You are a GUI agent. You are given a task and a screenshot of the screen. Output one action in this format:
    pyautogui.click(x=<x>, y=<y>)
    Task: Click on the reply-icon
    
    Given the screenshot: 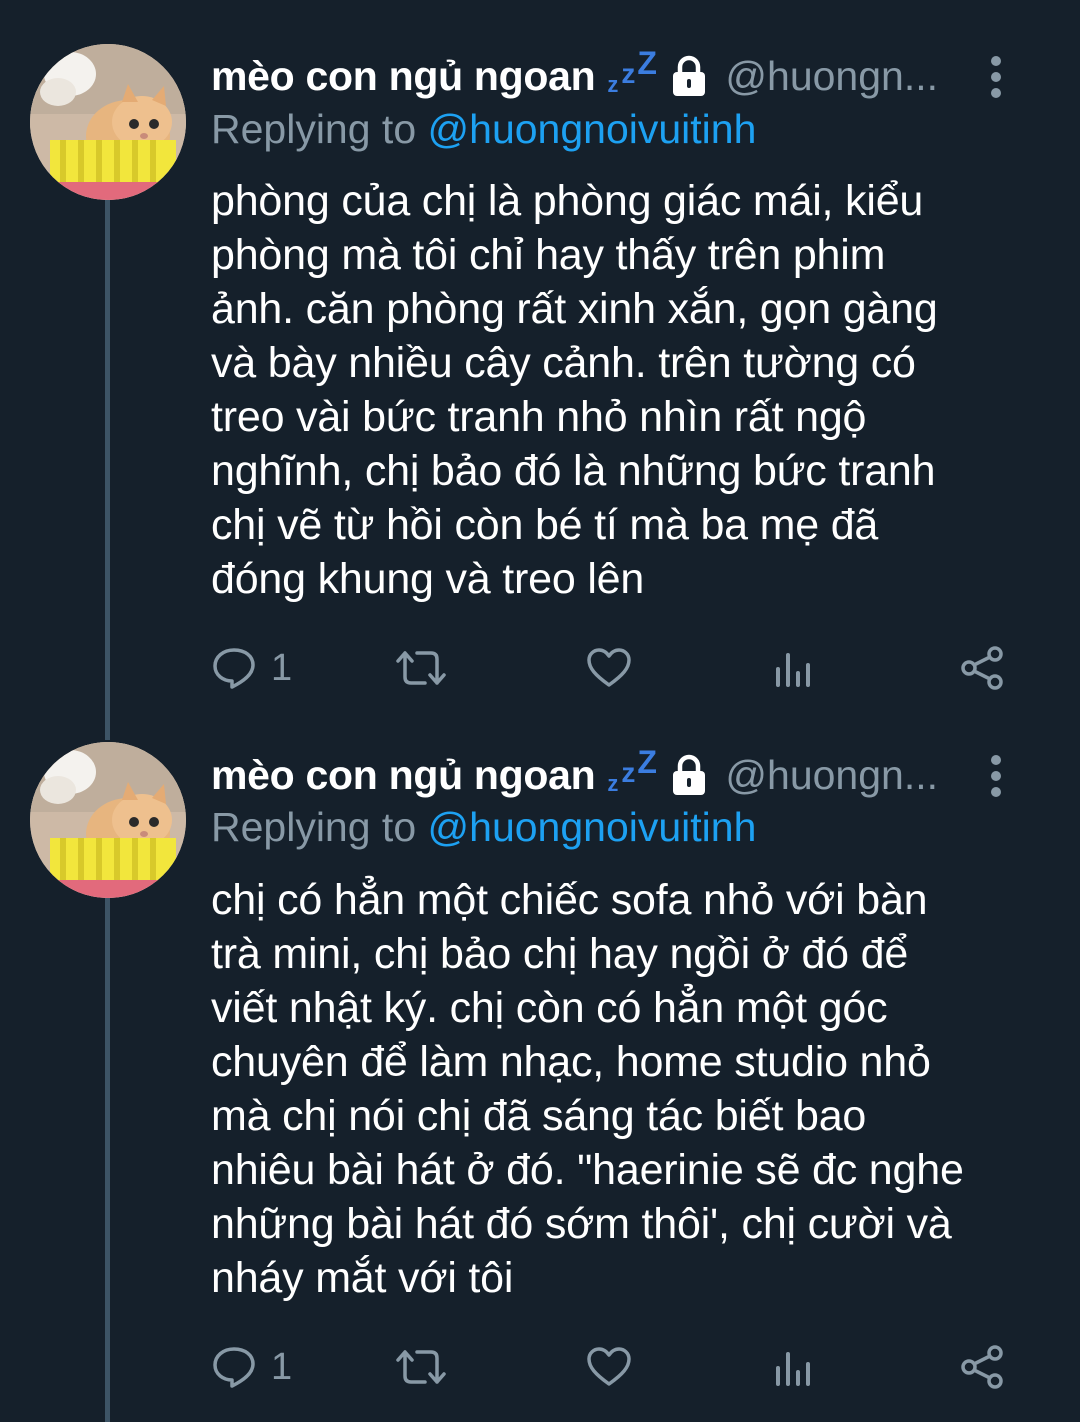 What is the action you would take?
    pyautogui.click(x=234, y=1367)
    